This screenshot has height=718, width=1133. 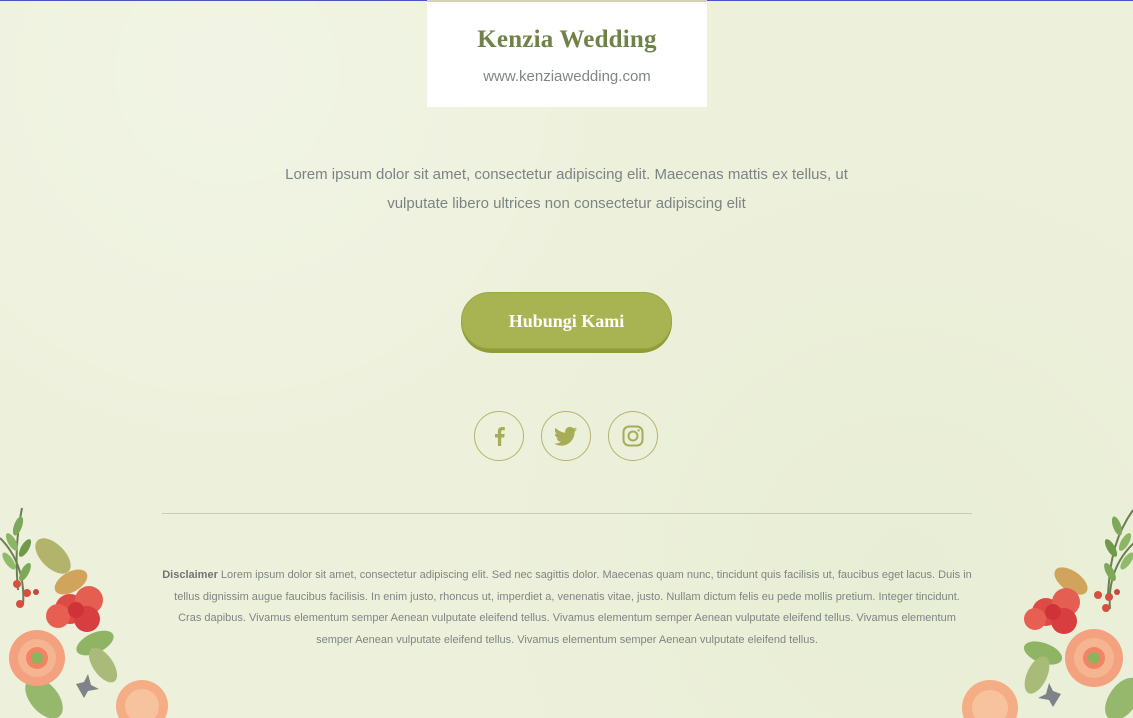 I want to click on contact-button: Hubungi Kami, so click(x=566, y=320).